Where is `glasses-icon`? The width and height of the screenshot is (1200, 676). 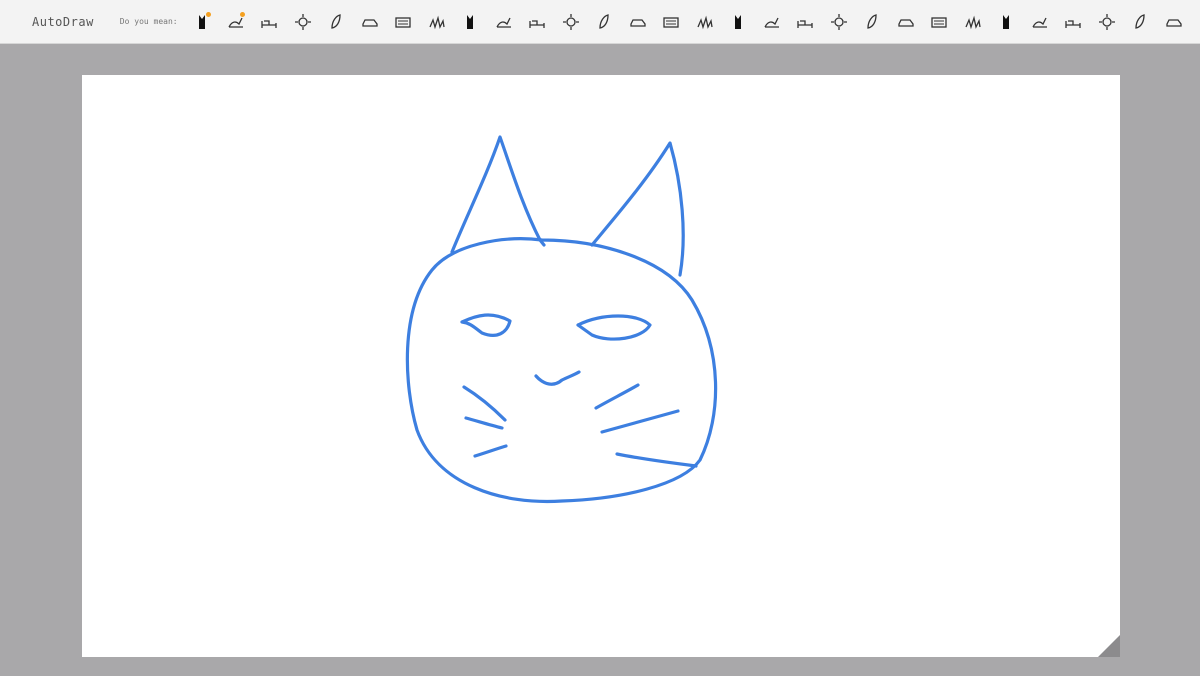 glasses-icon is located at coordinates (1073, 23).